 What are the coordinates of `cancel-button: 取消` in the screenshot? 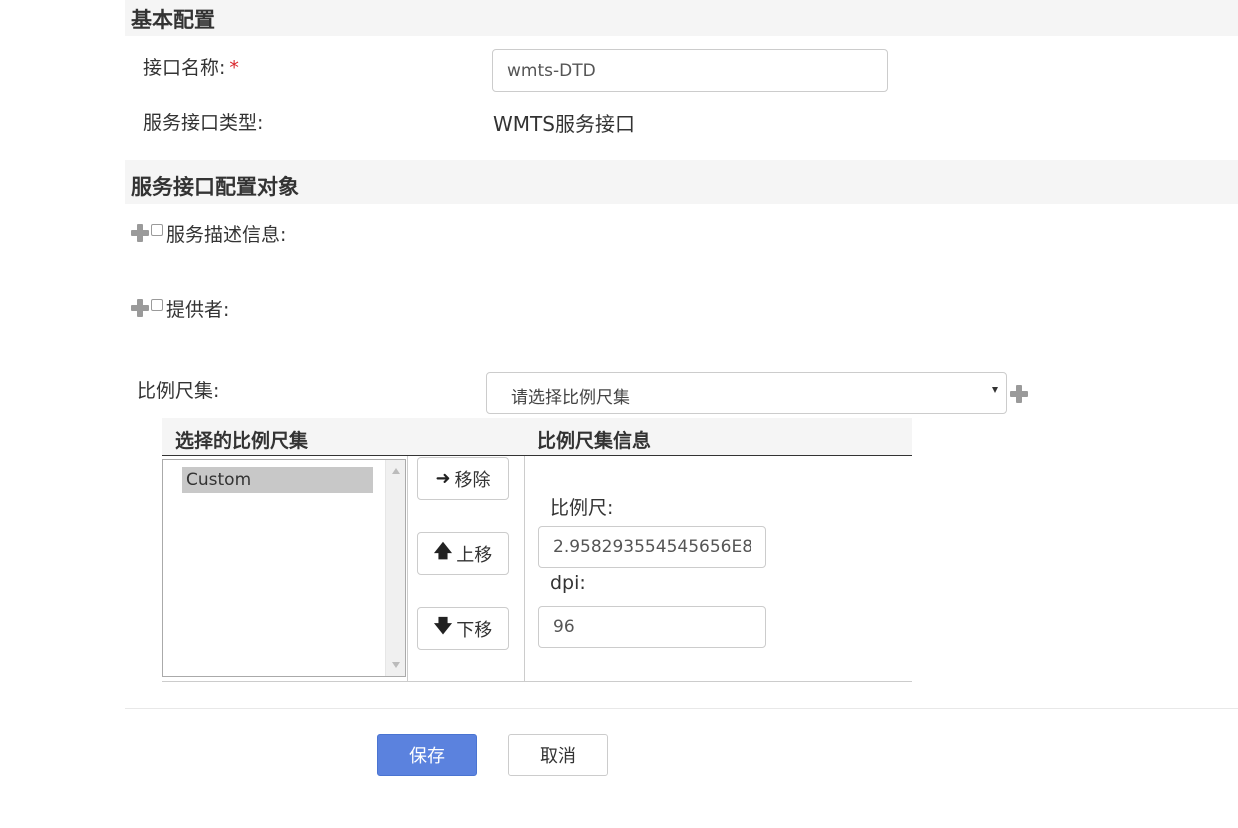 It's located at (558, 755).